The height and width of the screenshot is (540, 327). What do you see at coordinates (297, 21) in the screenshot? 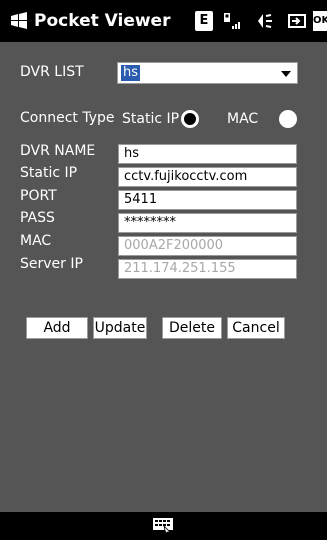
I see `battery-icon` at bounding box center [297, 21].